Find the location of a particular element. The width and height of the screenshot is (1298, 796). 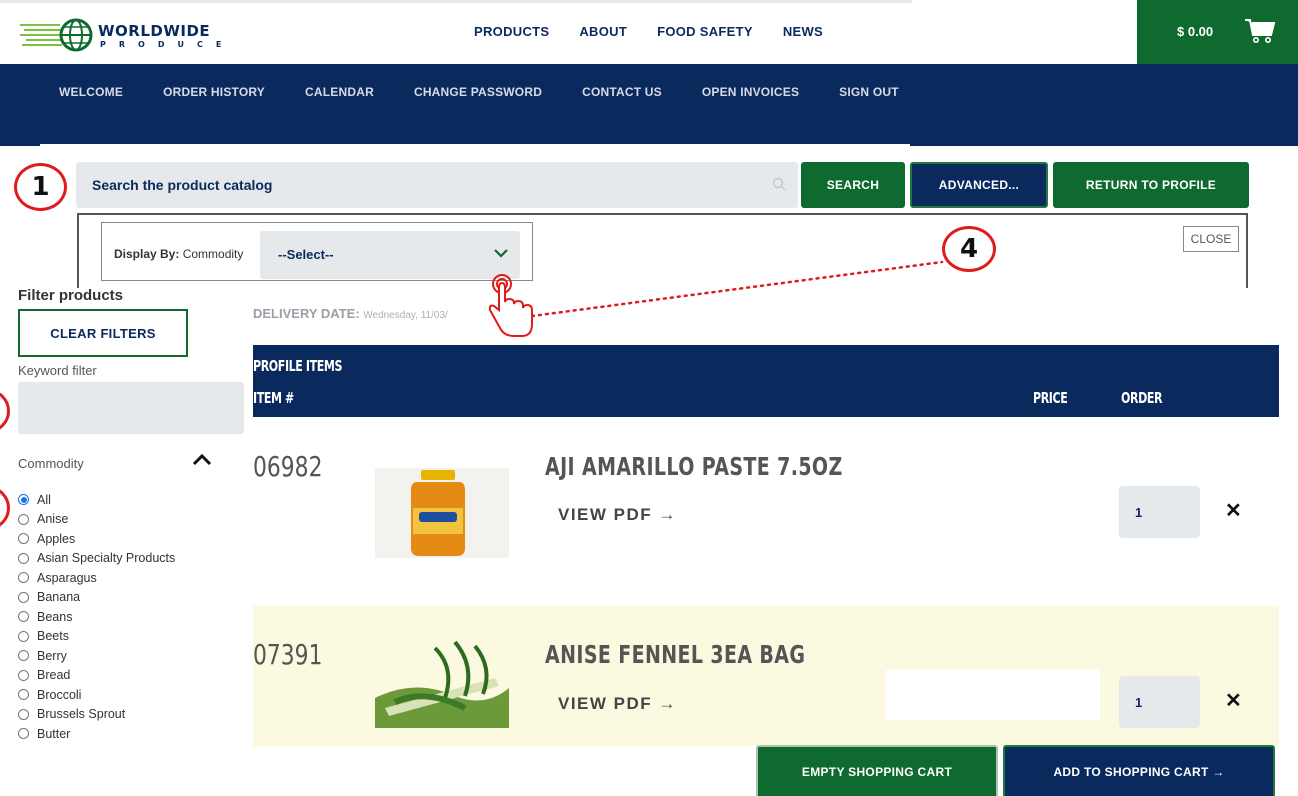

display-by-group: Display By: Commodity --Select-- is located at coordinates (317, 251).